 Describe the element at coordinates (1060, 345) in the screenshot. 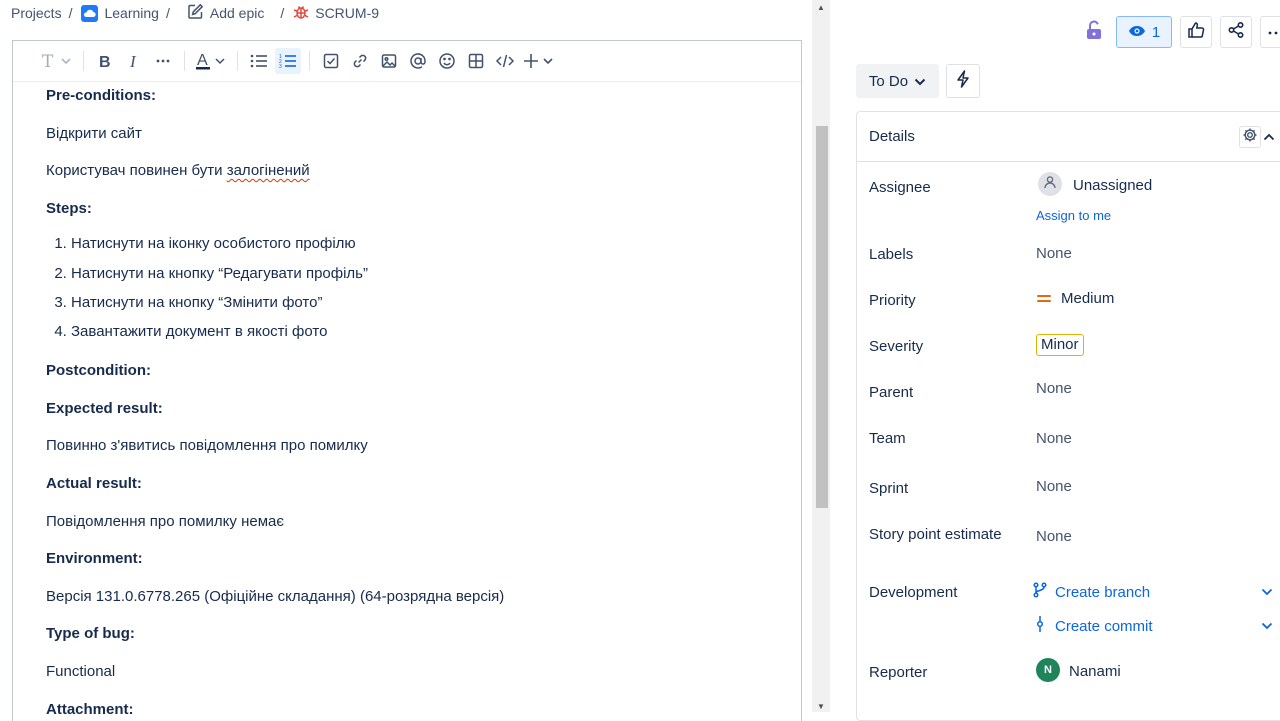

I see `severity-badge: Minor` at that location.